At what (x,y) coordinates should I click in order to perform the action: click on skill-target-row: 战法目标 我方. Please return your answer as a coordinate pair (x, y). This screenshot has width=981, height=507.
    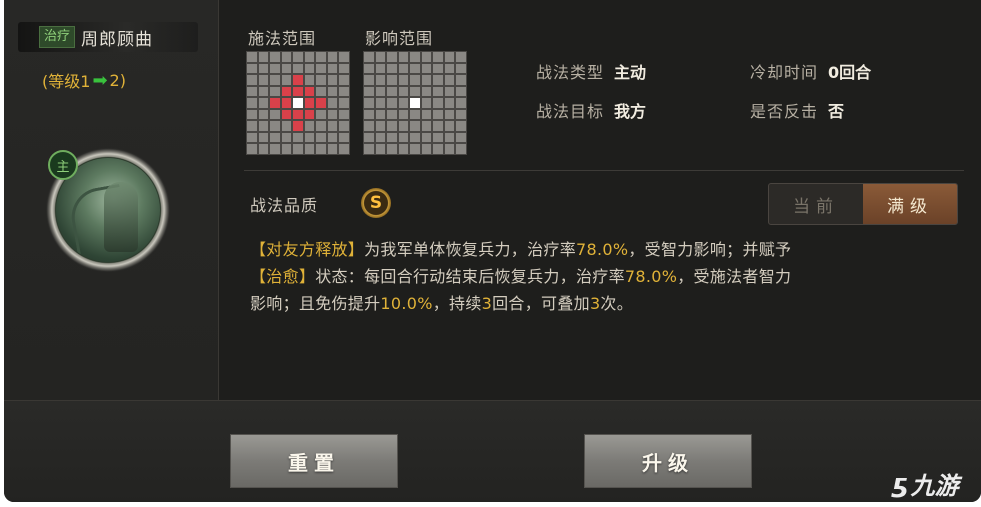
    Looking at the image, I should click on (591, 110).